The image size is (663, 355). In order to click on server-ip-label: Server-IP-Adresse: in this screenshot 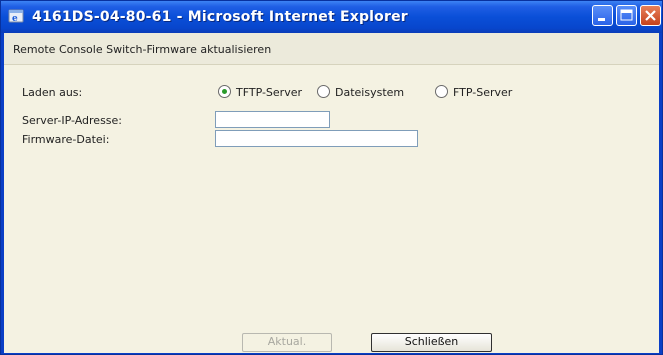, I will do `click(72, 120)`.